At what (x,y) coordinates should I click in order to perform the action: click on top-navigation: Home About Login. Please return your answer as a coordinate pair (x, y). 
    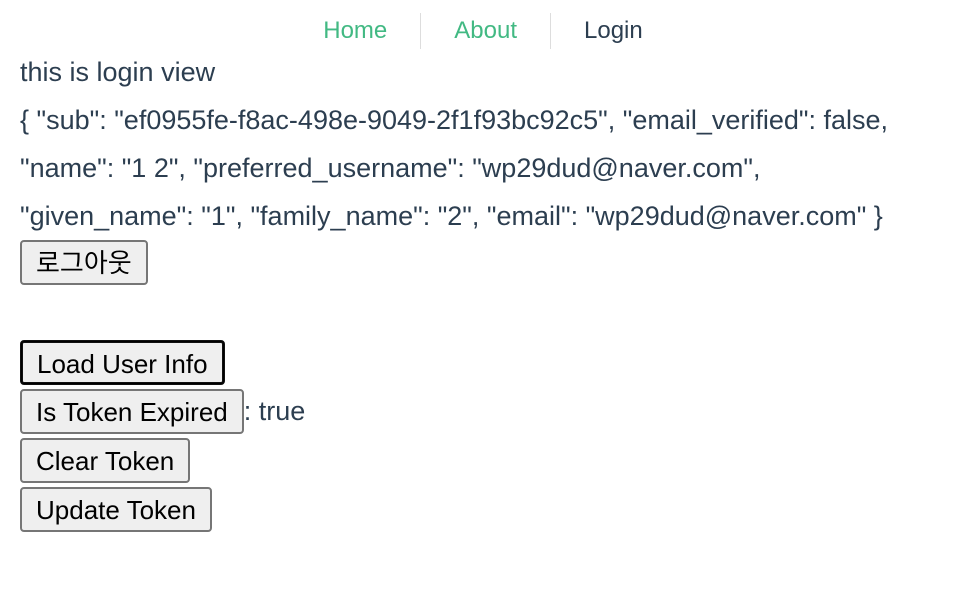
    Looking at the image, I should click on (483, 31).